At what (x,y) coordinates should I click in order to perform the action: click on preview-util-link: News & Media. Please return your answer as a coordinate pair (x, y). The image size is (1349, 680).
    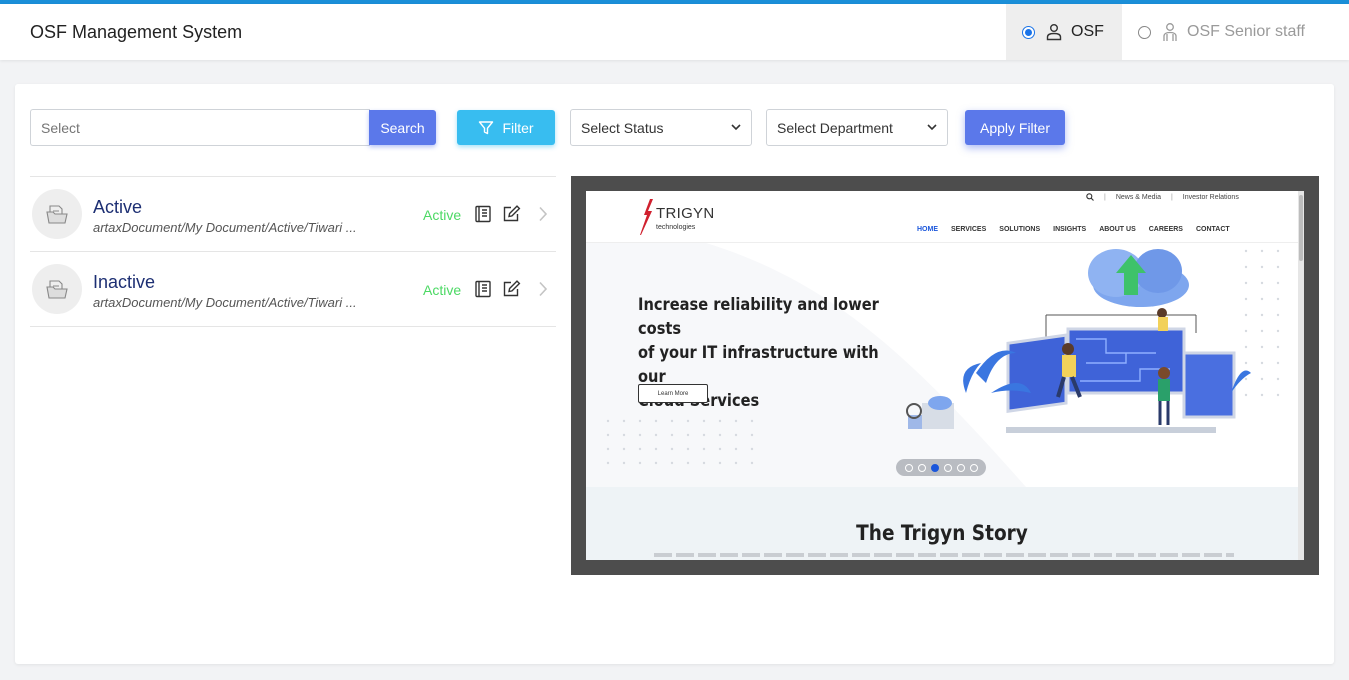
    Looking at the image, I should click on (1138, 197).